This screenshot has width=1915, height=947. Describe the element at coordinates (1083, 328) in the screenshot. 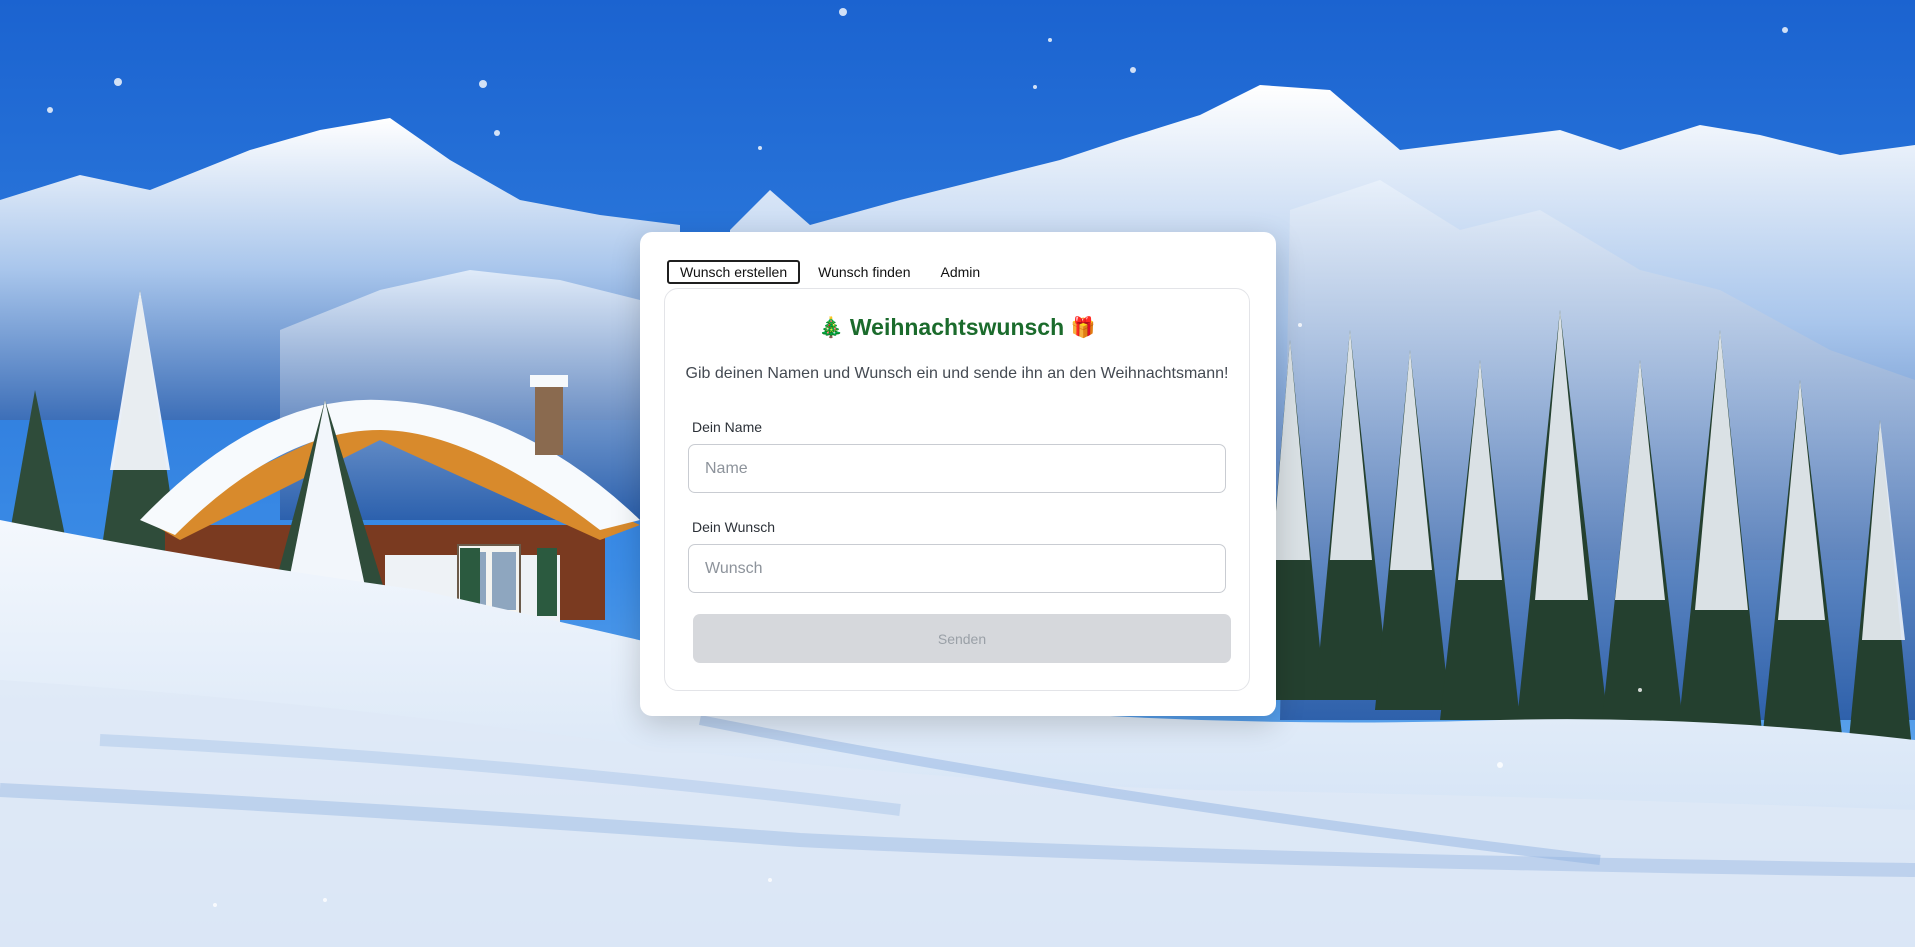

I see `gift-icon: 🎁` at that location.